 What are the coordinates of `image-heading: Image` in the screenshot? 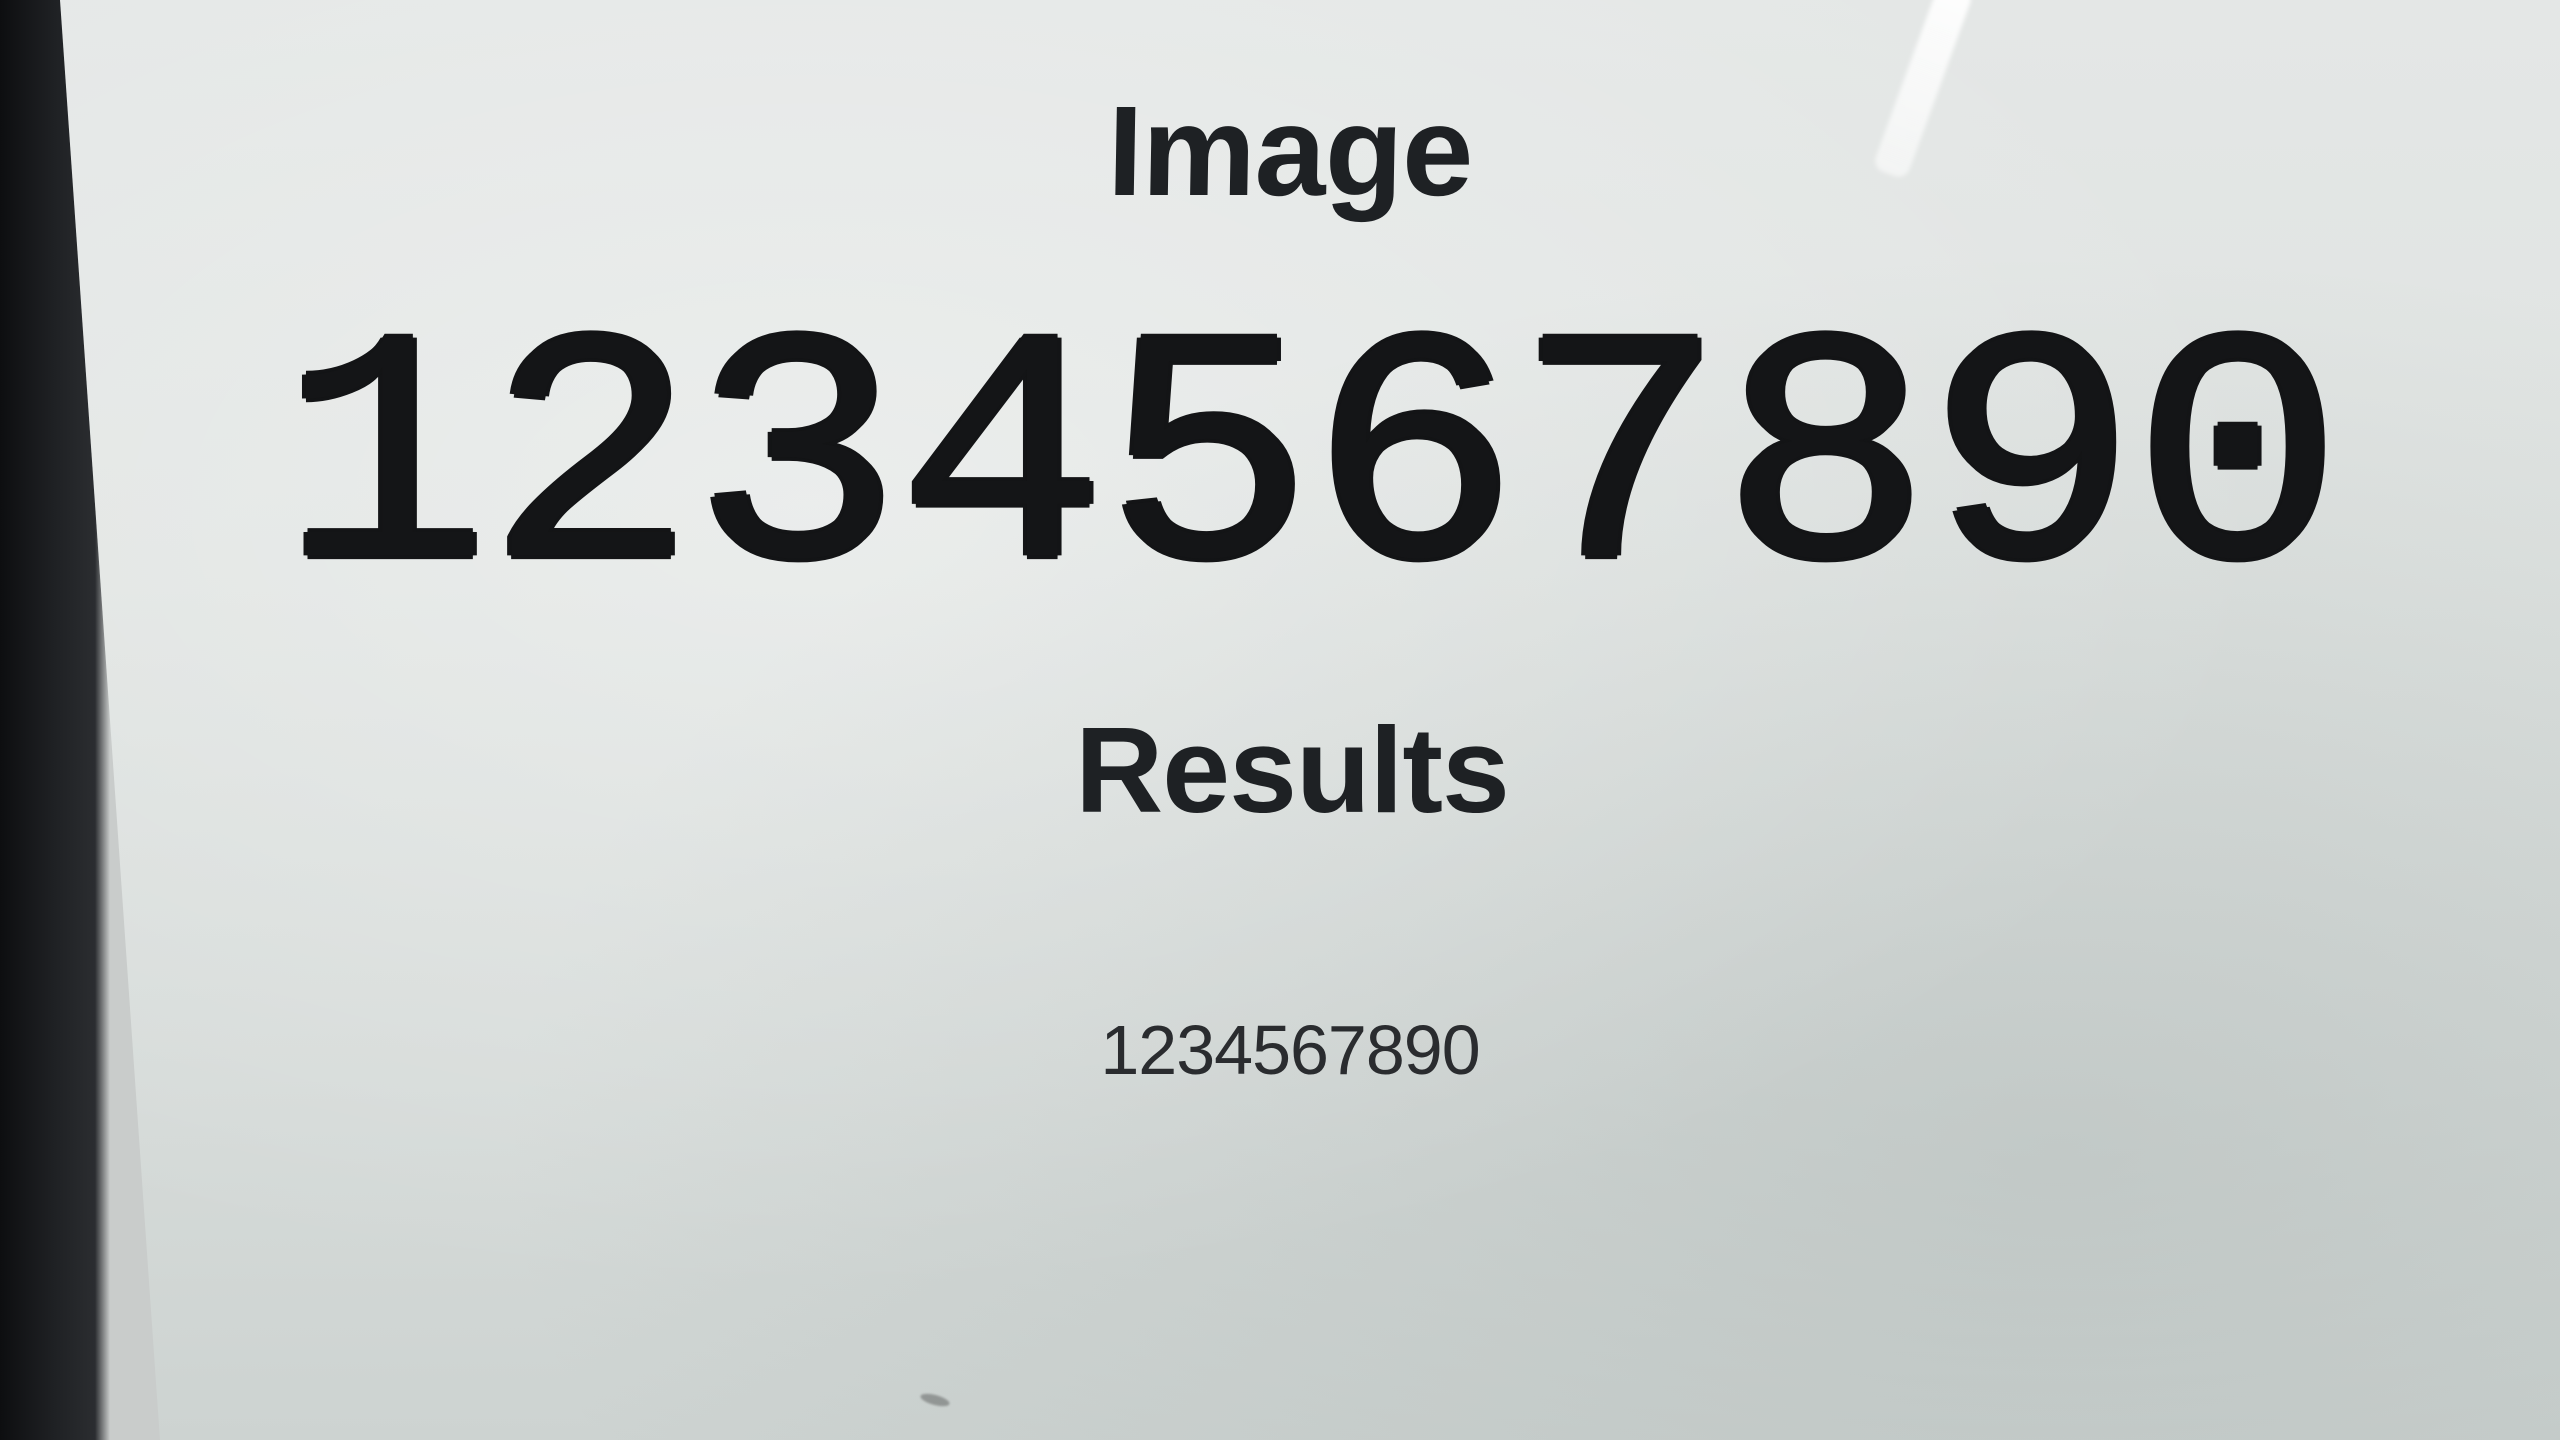 It's located at (1290, 151).